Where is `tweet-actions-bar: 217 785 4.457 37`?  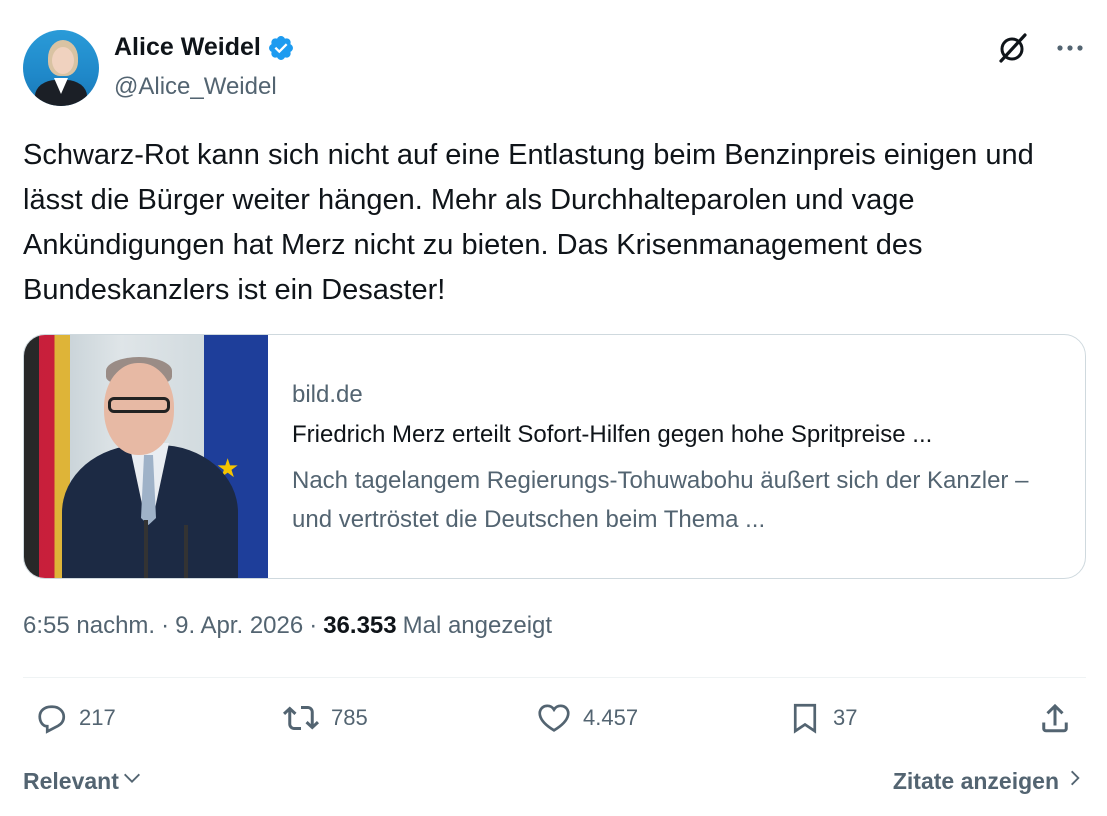 tweet-actions-bar: 217 785 4.457 37 is located at coordinates (554, 723).